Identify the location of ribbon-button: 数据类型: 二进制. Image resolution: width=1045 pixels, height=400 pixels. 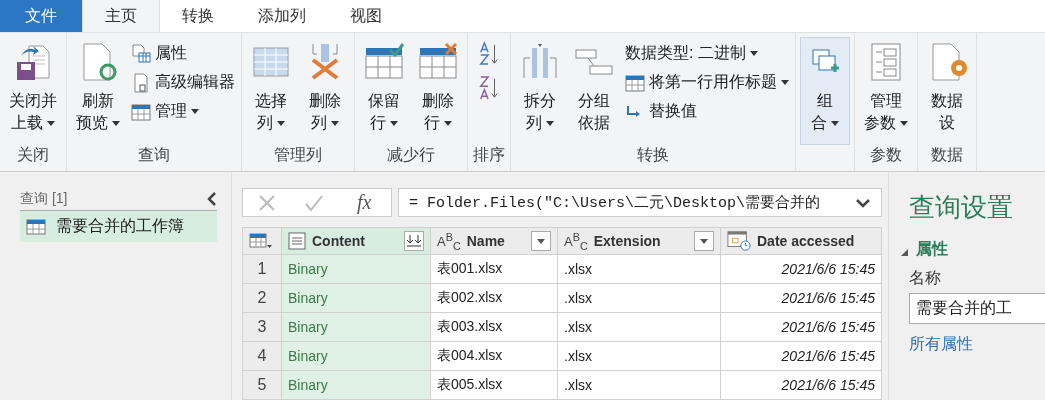
(707, 53).